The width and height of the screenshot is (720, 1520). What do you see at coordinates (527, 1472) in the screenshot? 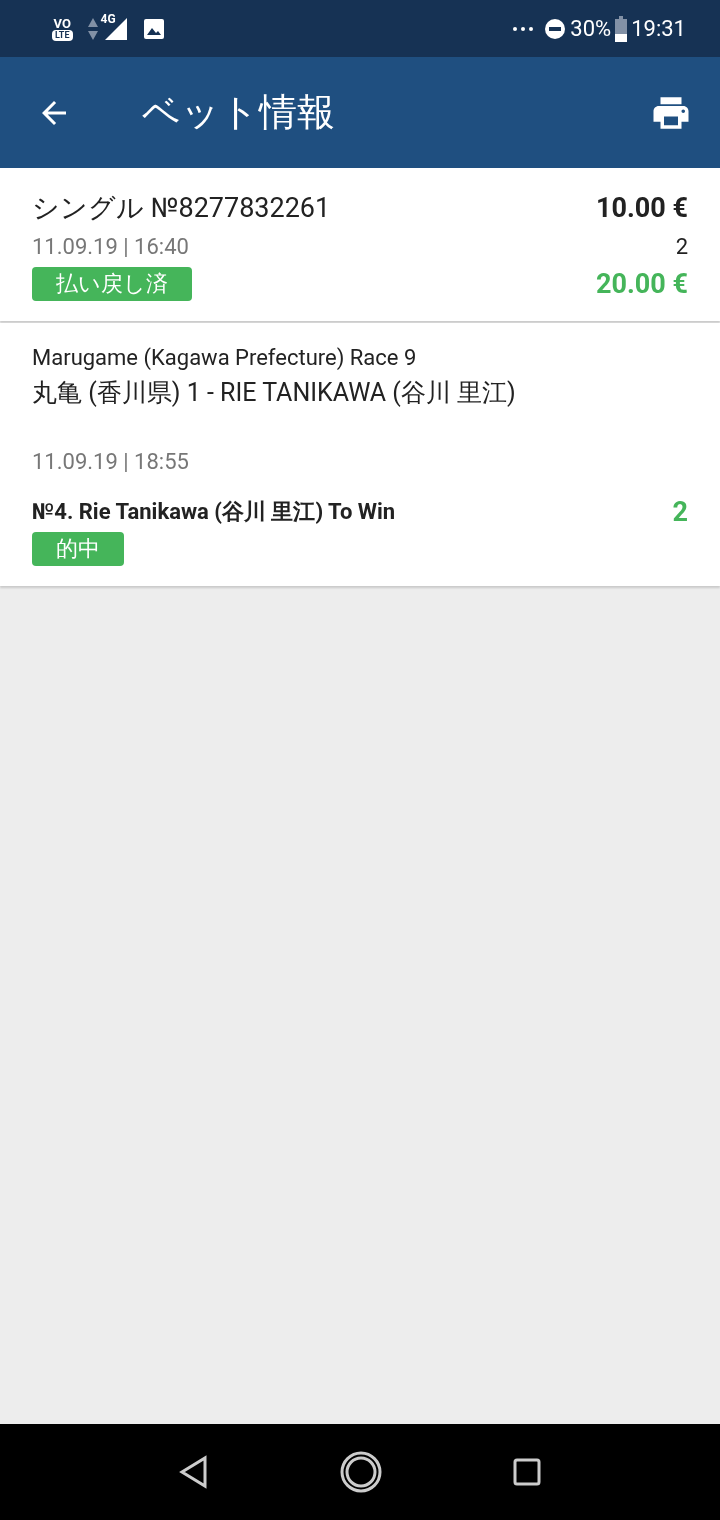
I see `recents-nav-button` at bounding box center [527, 1472].